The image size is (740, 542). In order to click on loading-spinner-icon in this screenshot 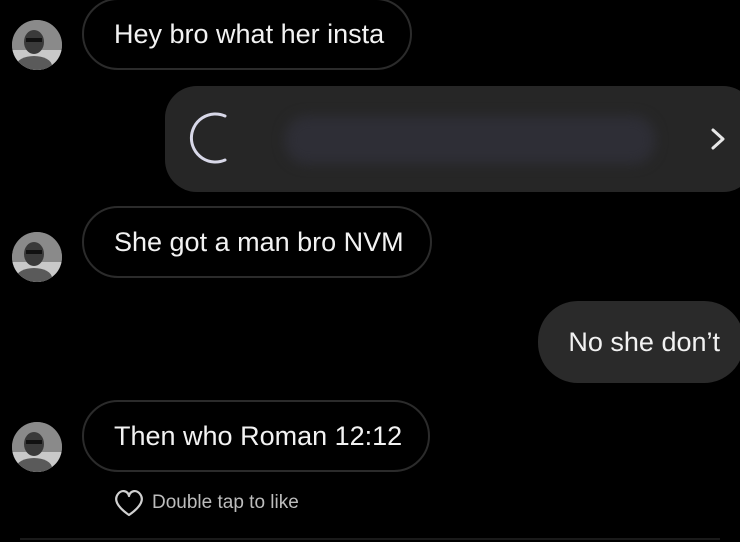, I will do `click(208, 138)`.